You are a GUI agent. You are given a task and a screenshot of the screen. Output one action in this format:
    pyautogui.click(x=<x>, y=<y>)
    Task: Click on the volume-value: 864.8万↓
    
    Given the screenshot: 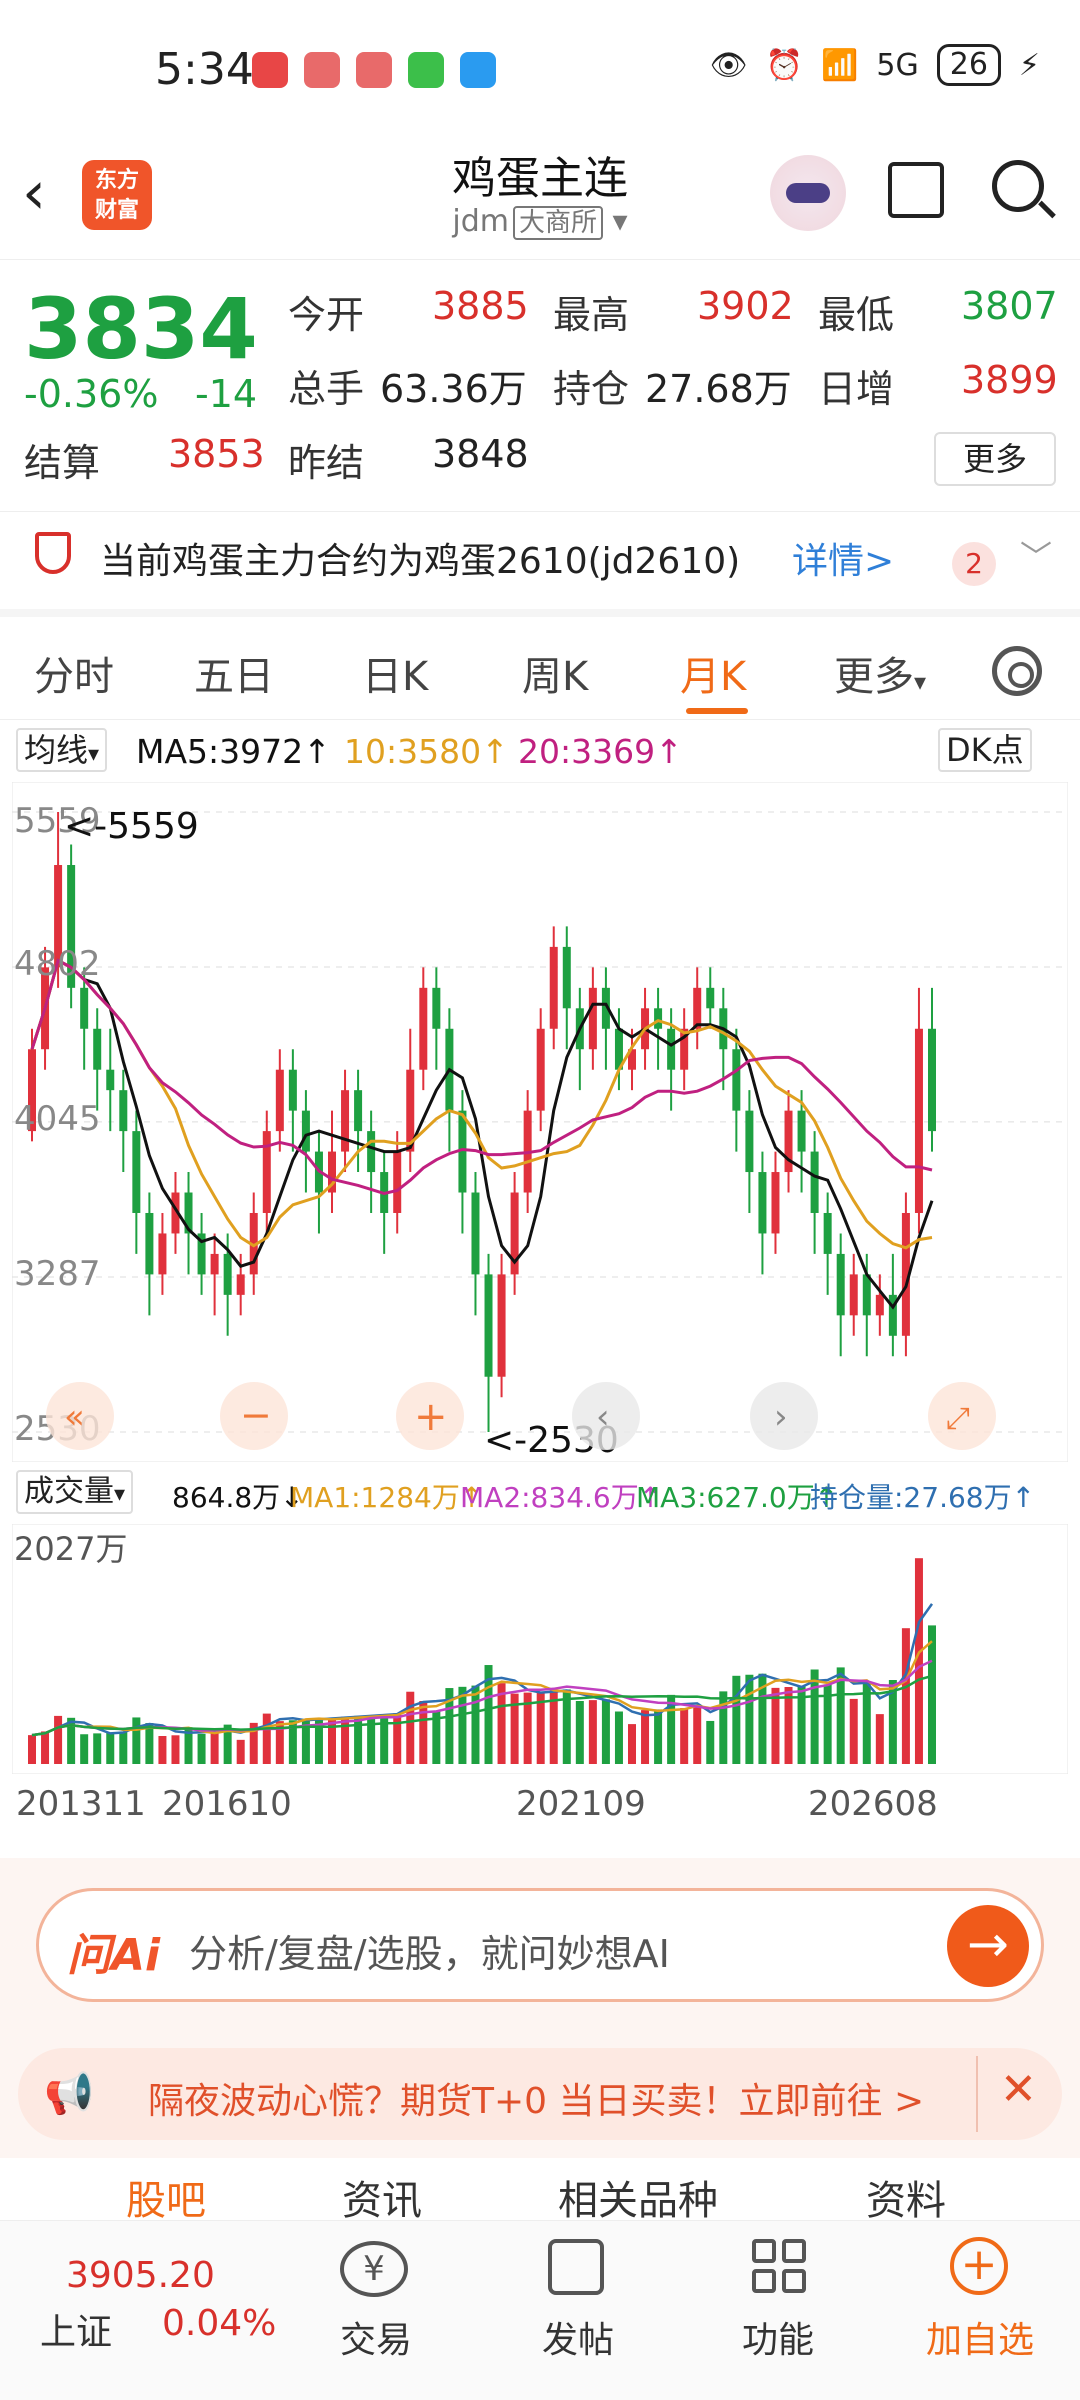 What is the action you would take?
    pyautogui.click(x=238, y=1497)
    